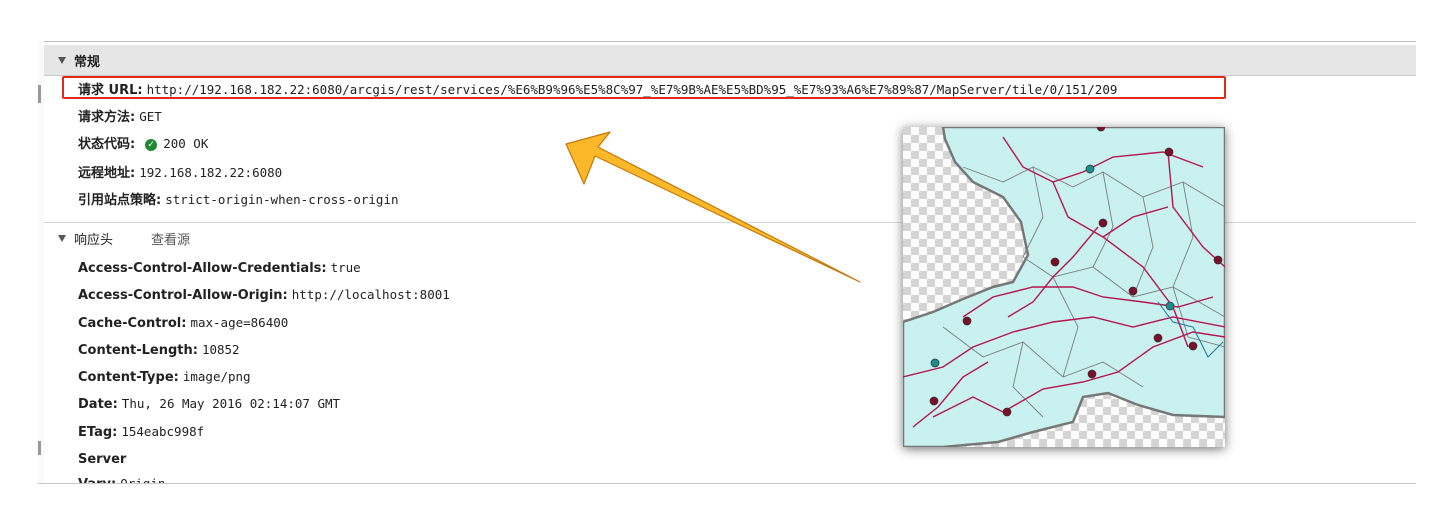 Image resolution: width=1454 pixels, height=521 pixels. What do you see at coordinates (87, 62) in the screenshot?
I see `general-header-label: 常规` at bounding box center [87, 62].